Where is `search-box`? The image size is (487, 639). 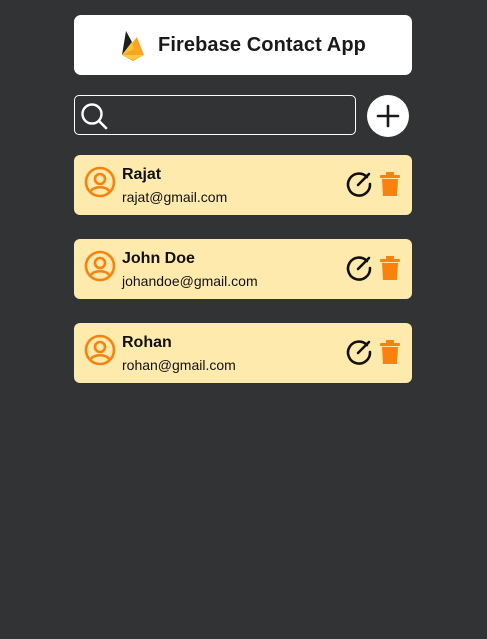
search-box is located at coordinates (215, 115).